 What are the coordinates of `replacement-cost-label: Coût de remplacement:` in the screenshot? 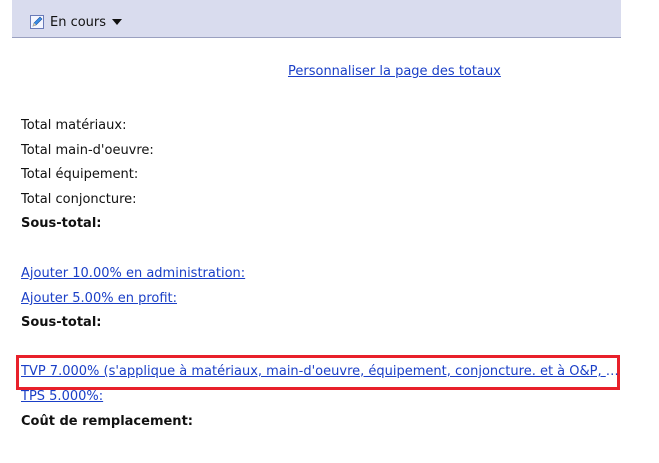 It's located at (107, 421).